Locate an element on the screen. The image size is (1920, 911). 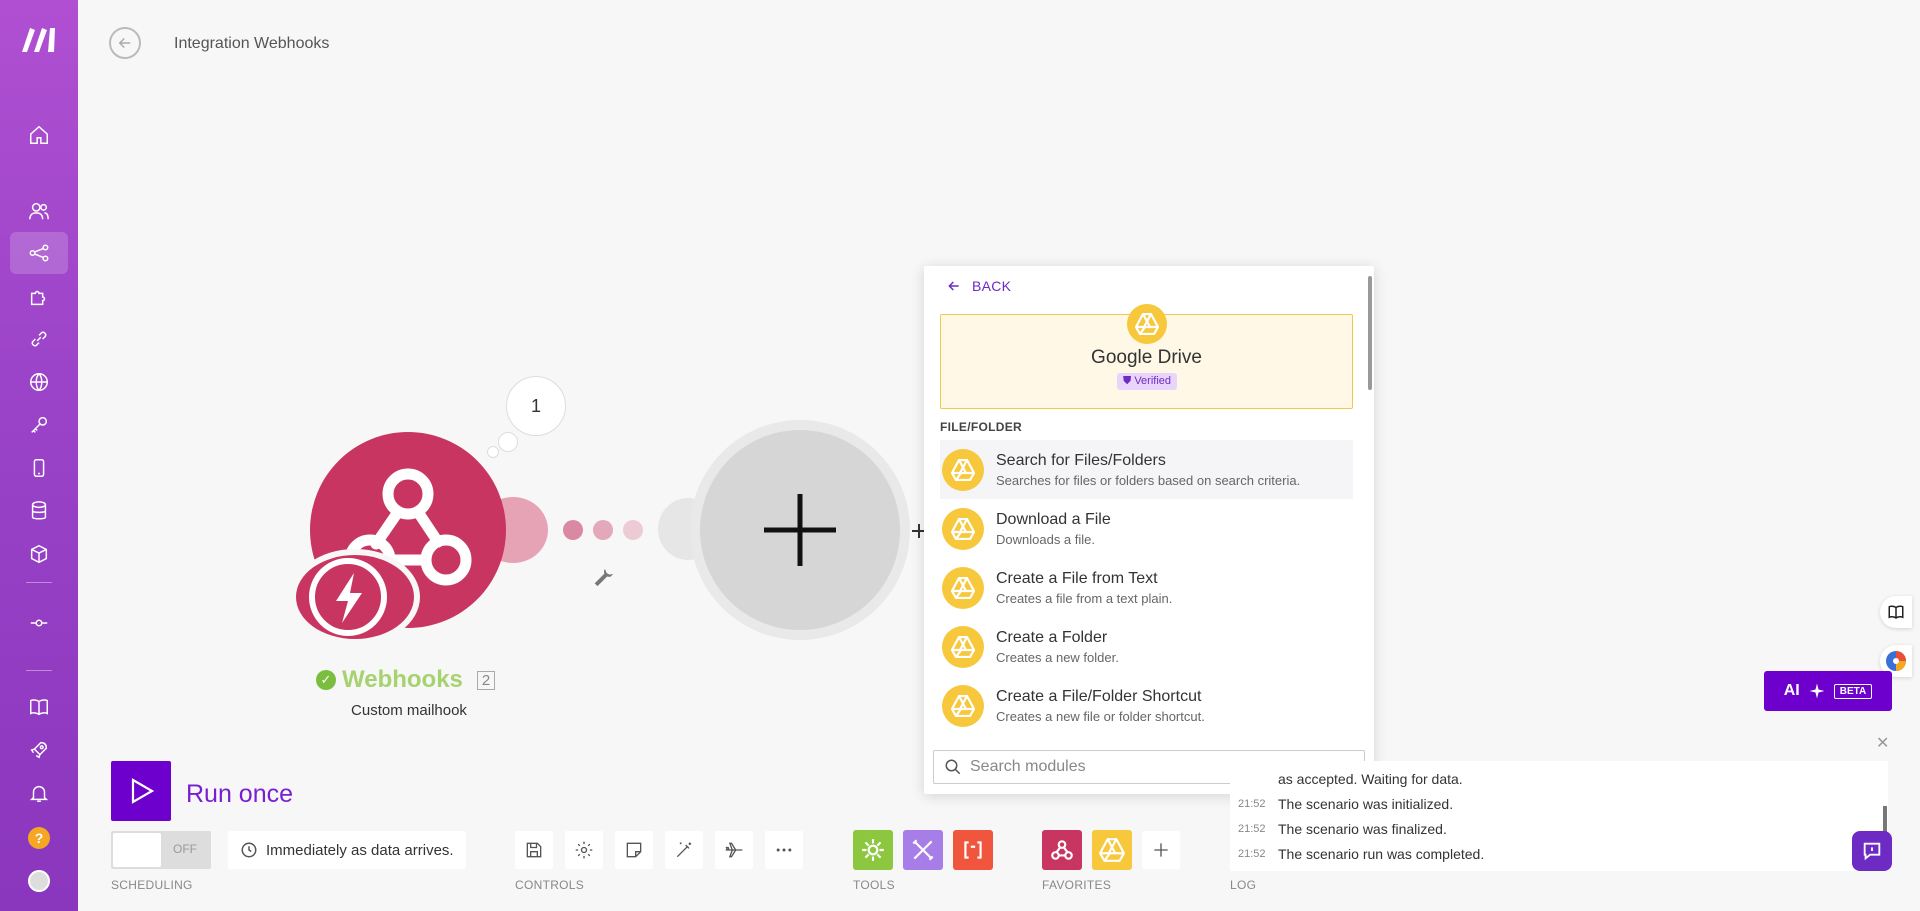
help-icon: ? is located at coordinates (39, 838).